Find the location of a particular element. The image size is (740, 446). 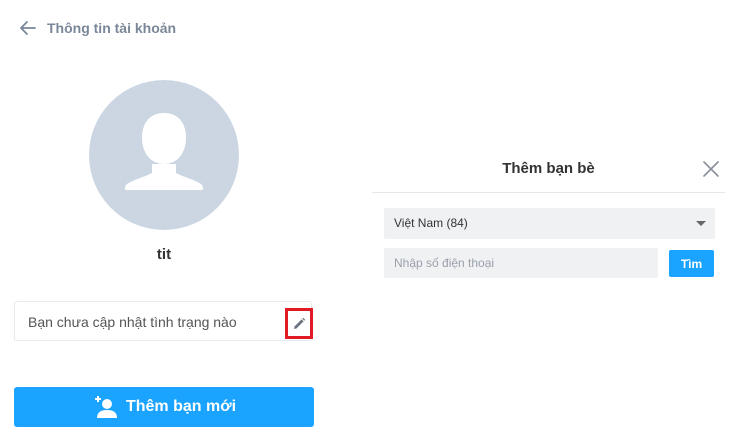

add-new-friend-button: Thêm bạn mới is located at coordinates (164, 407).